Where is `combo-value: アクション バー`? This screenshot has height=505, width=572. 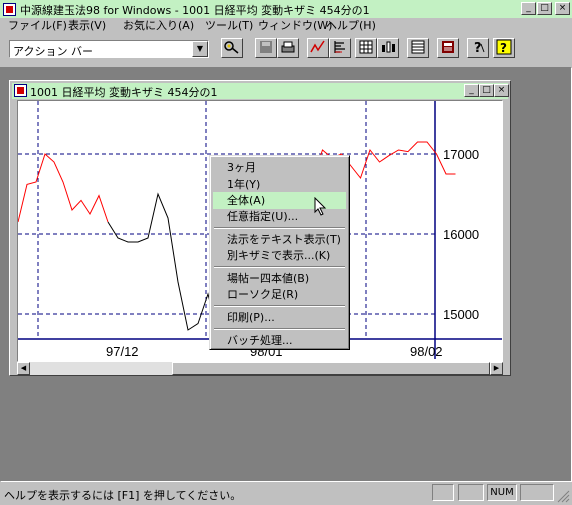
combo-value: アクション バー is located at coordinates (53, 51).